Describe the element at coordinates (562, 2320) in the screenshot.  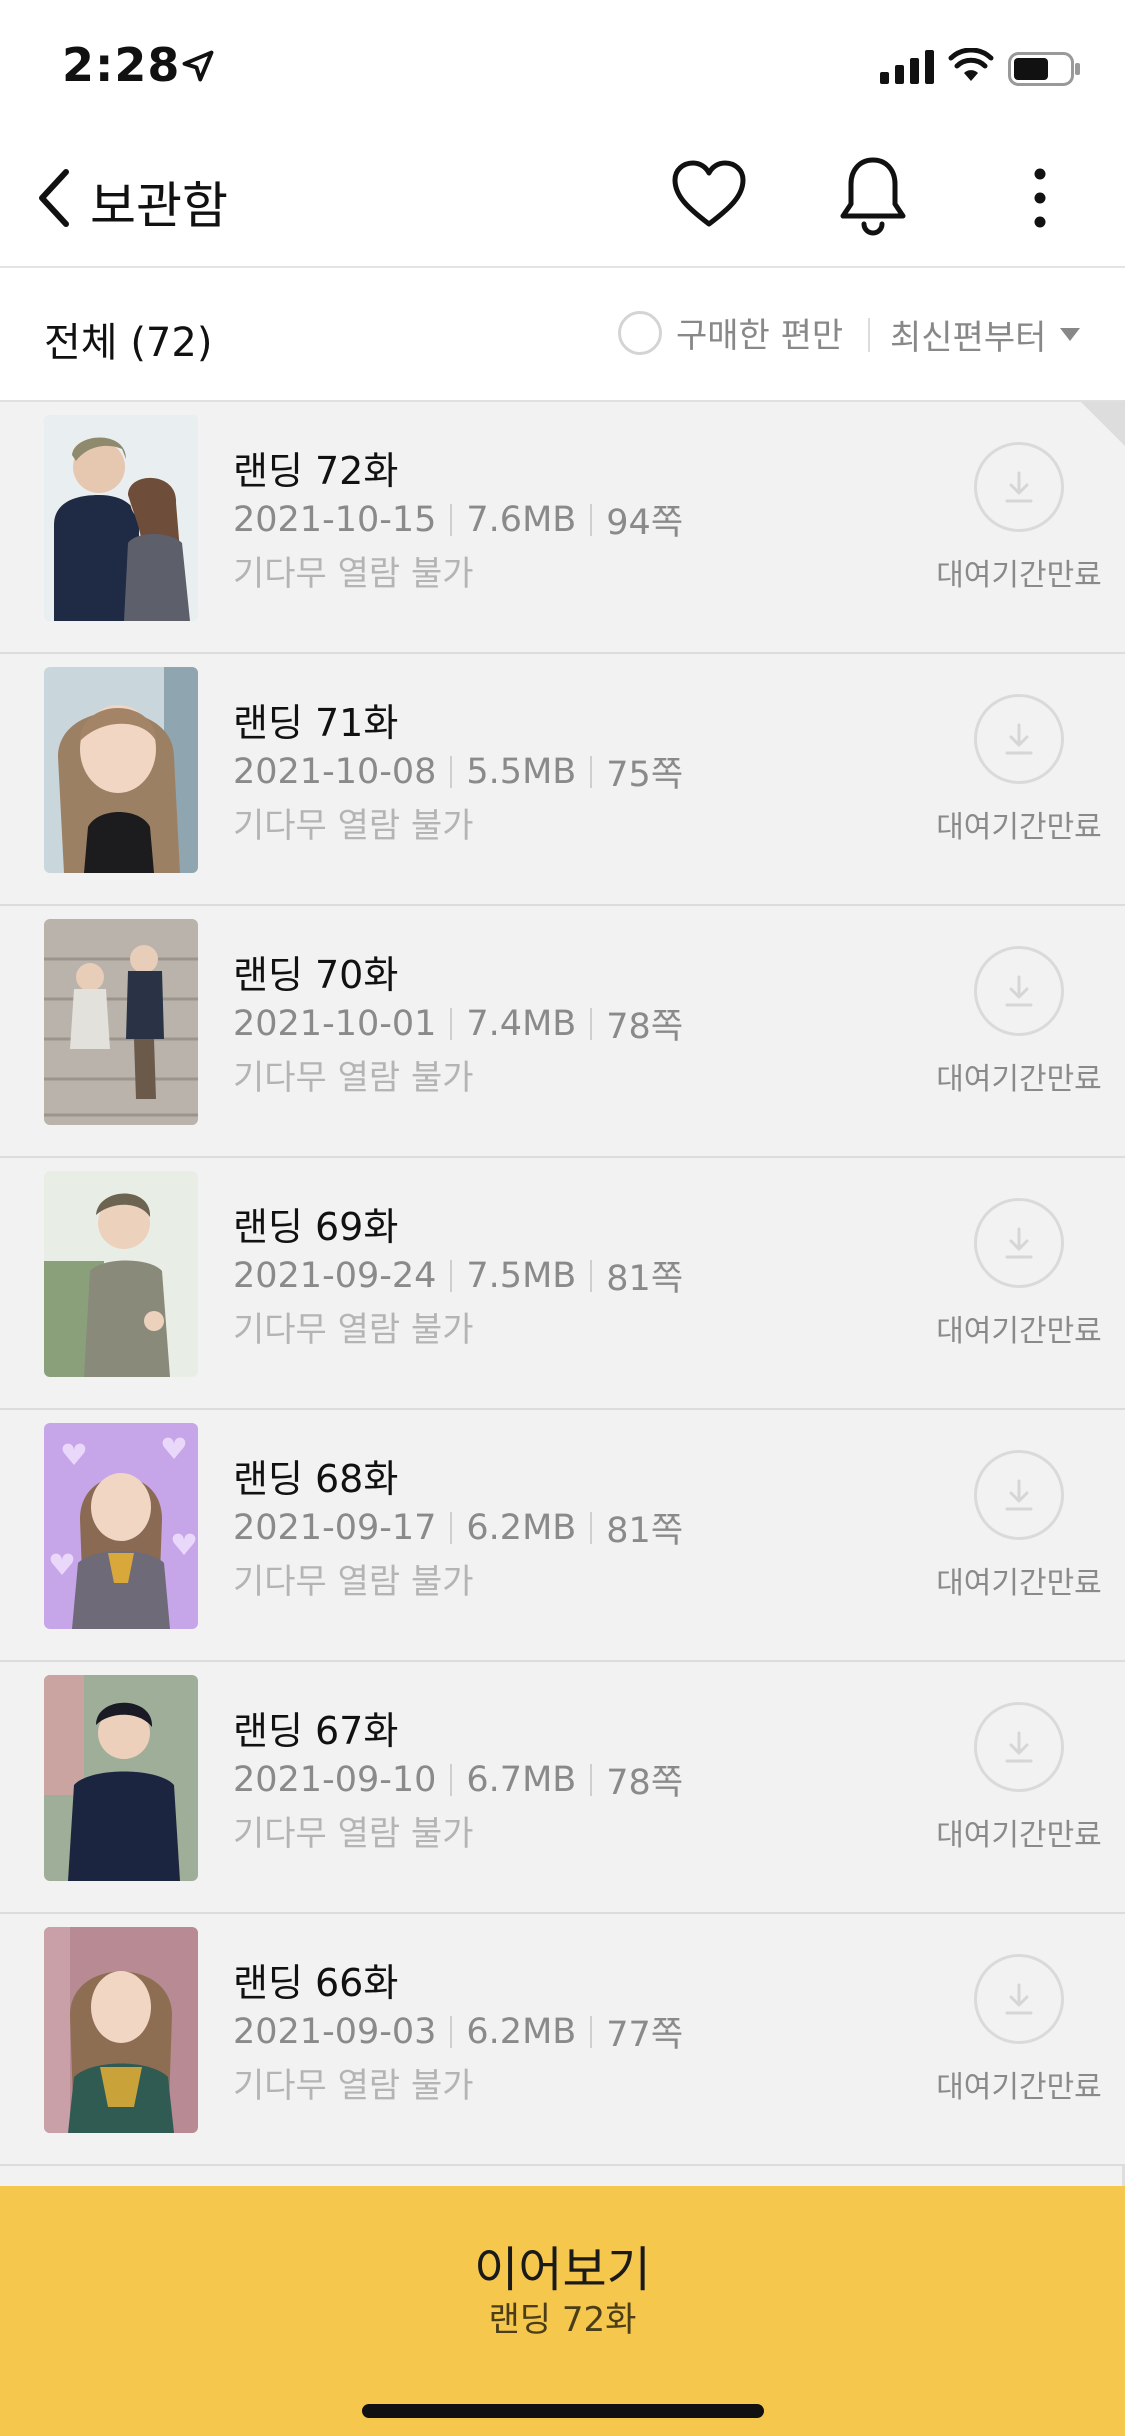
I see `continue-episode: 랜딩 72화` at that location.